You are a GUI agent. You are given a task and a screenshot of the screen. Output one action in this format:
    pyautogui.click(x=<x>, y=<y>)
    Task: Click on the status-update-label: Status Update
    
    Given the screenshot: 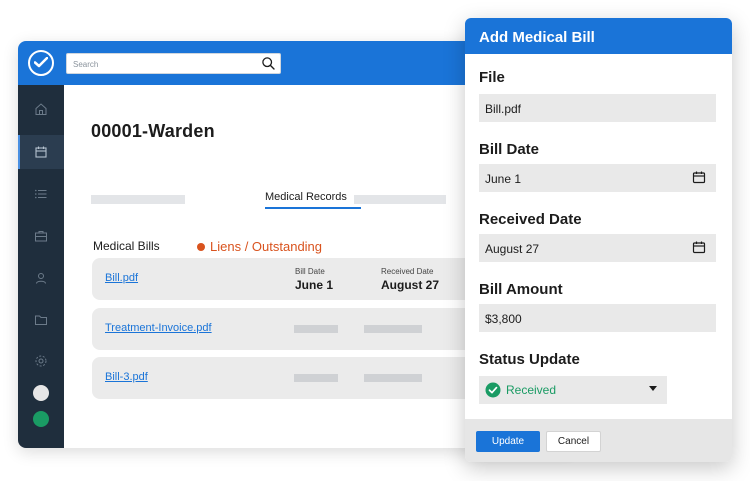 What is the action you would take?
    pyautogui.click(x=529, y=359)
    